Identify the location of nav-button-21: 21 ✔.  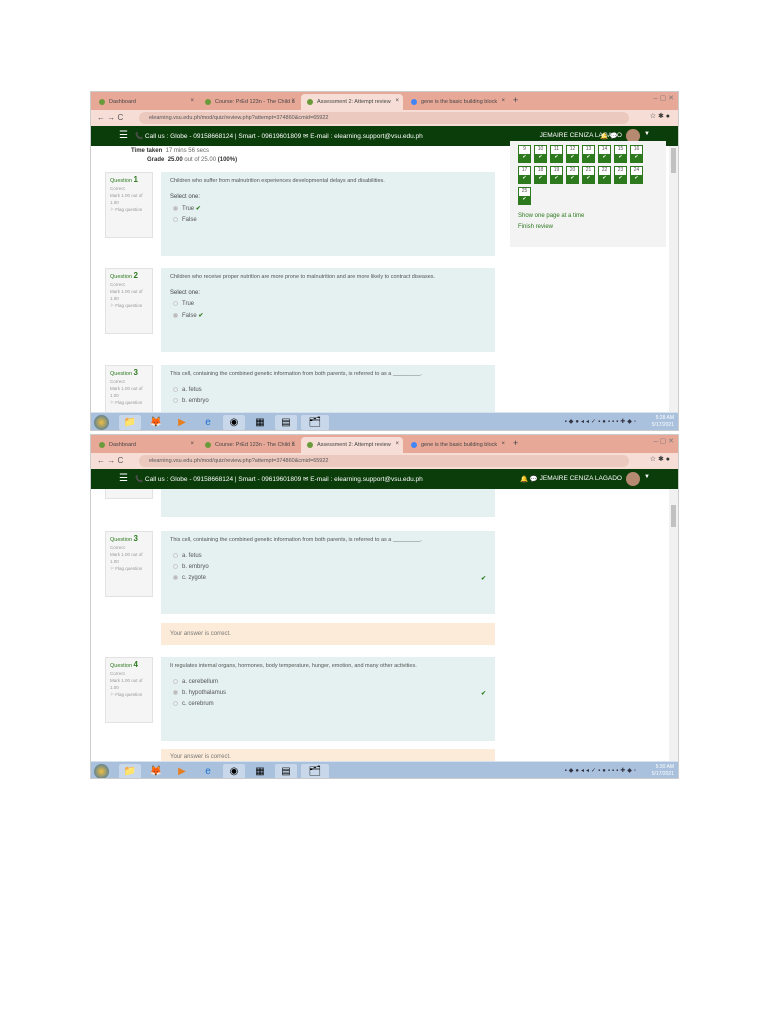
(588, 175).